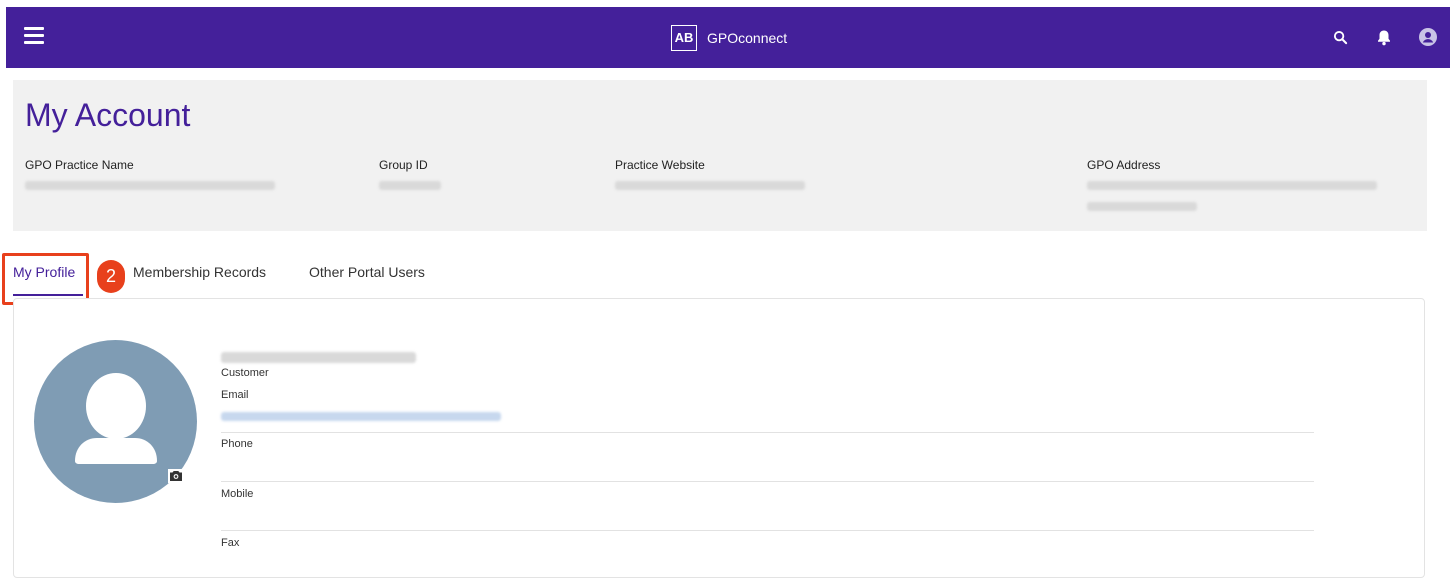 Image resolution: width=1456 pixels, height=578 pixels. I want to click on gpo-address-line1, so click(1232, 185).